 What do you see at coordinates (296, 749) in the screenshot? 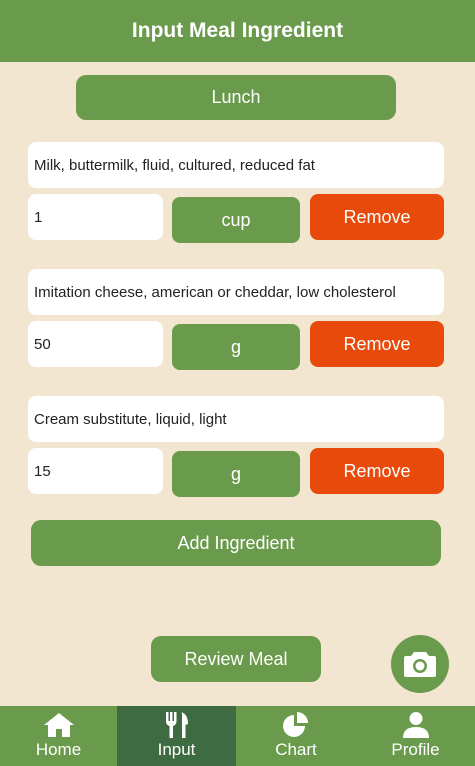
I see `nav-label: Chart` at bounding box center [296, 749].